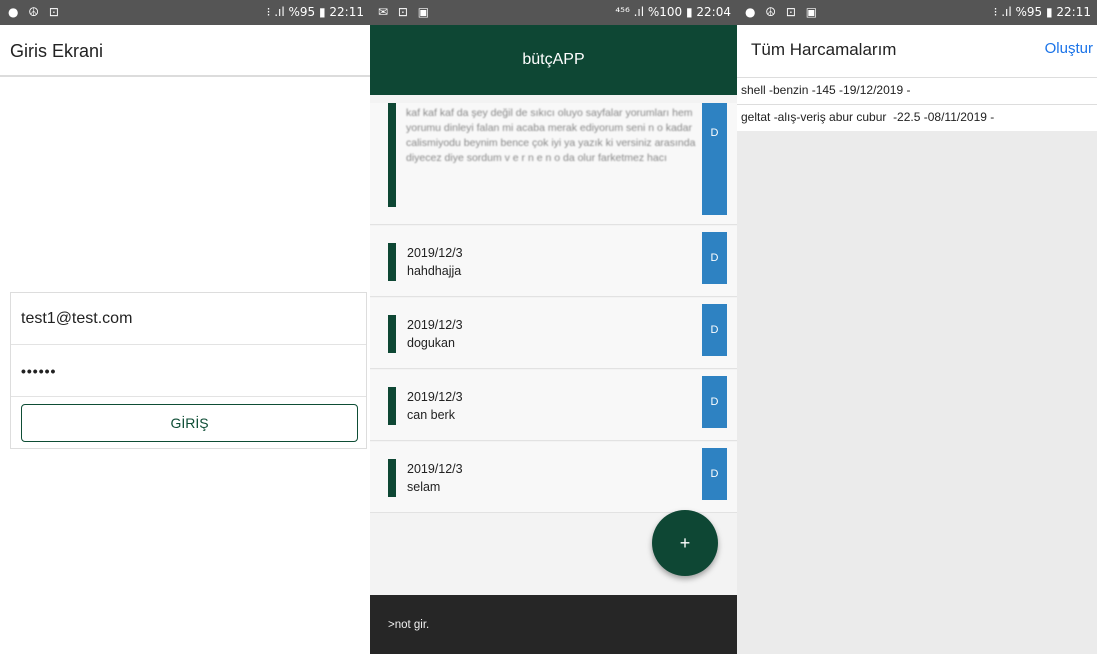 The height and width of the screenshot is (654, 1097). What do you see at coordinates (824, 49) in the screenshot?
I see `page-title: Tüm Harcamalarım` at bounding box center [824, 49].